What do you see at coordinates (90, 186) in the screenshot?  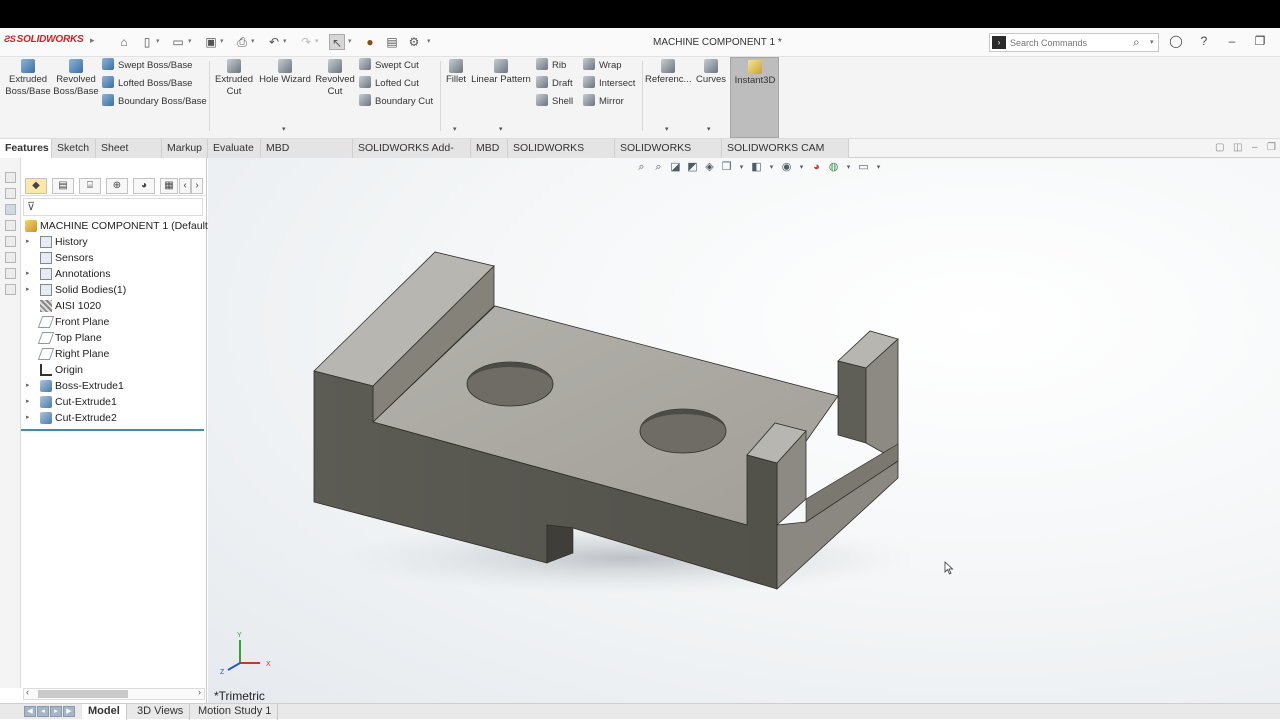 I see `configuration-manager-tab-icon: ⌸` at bounding box center [90, 186].